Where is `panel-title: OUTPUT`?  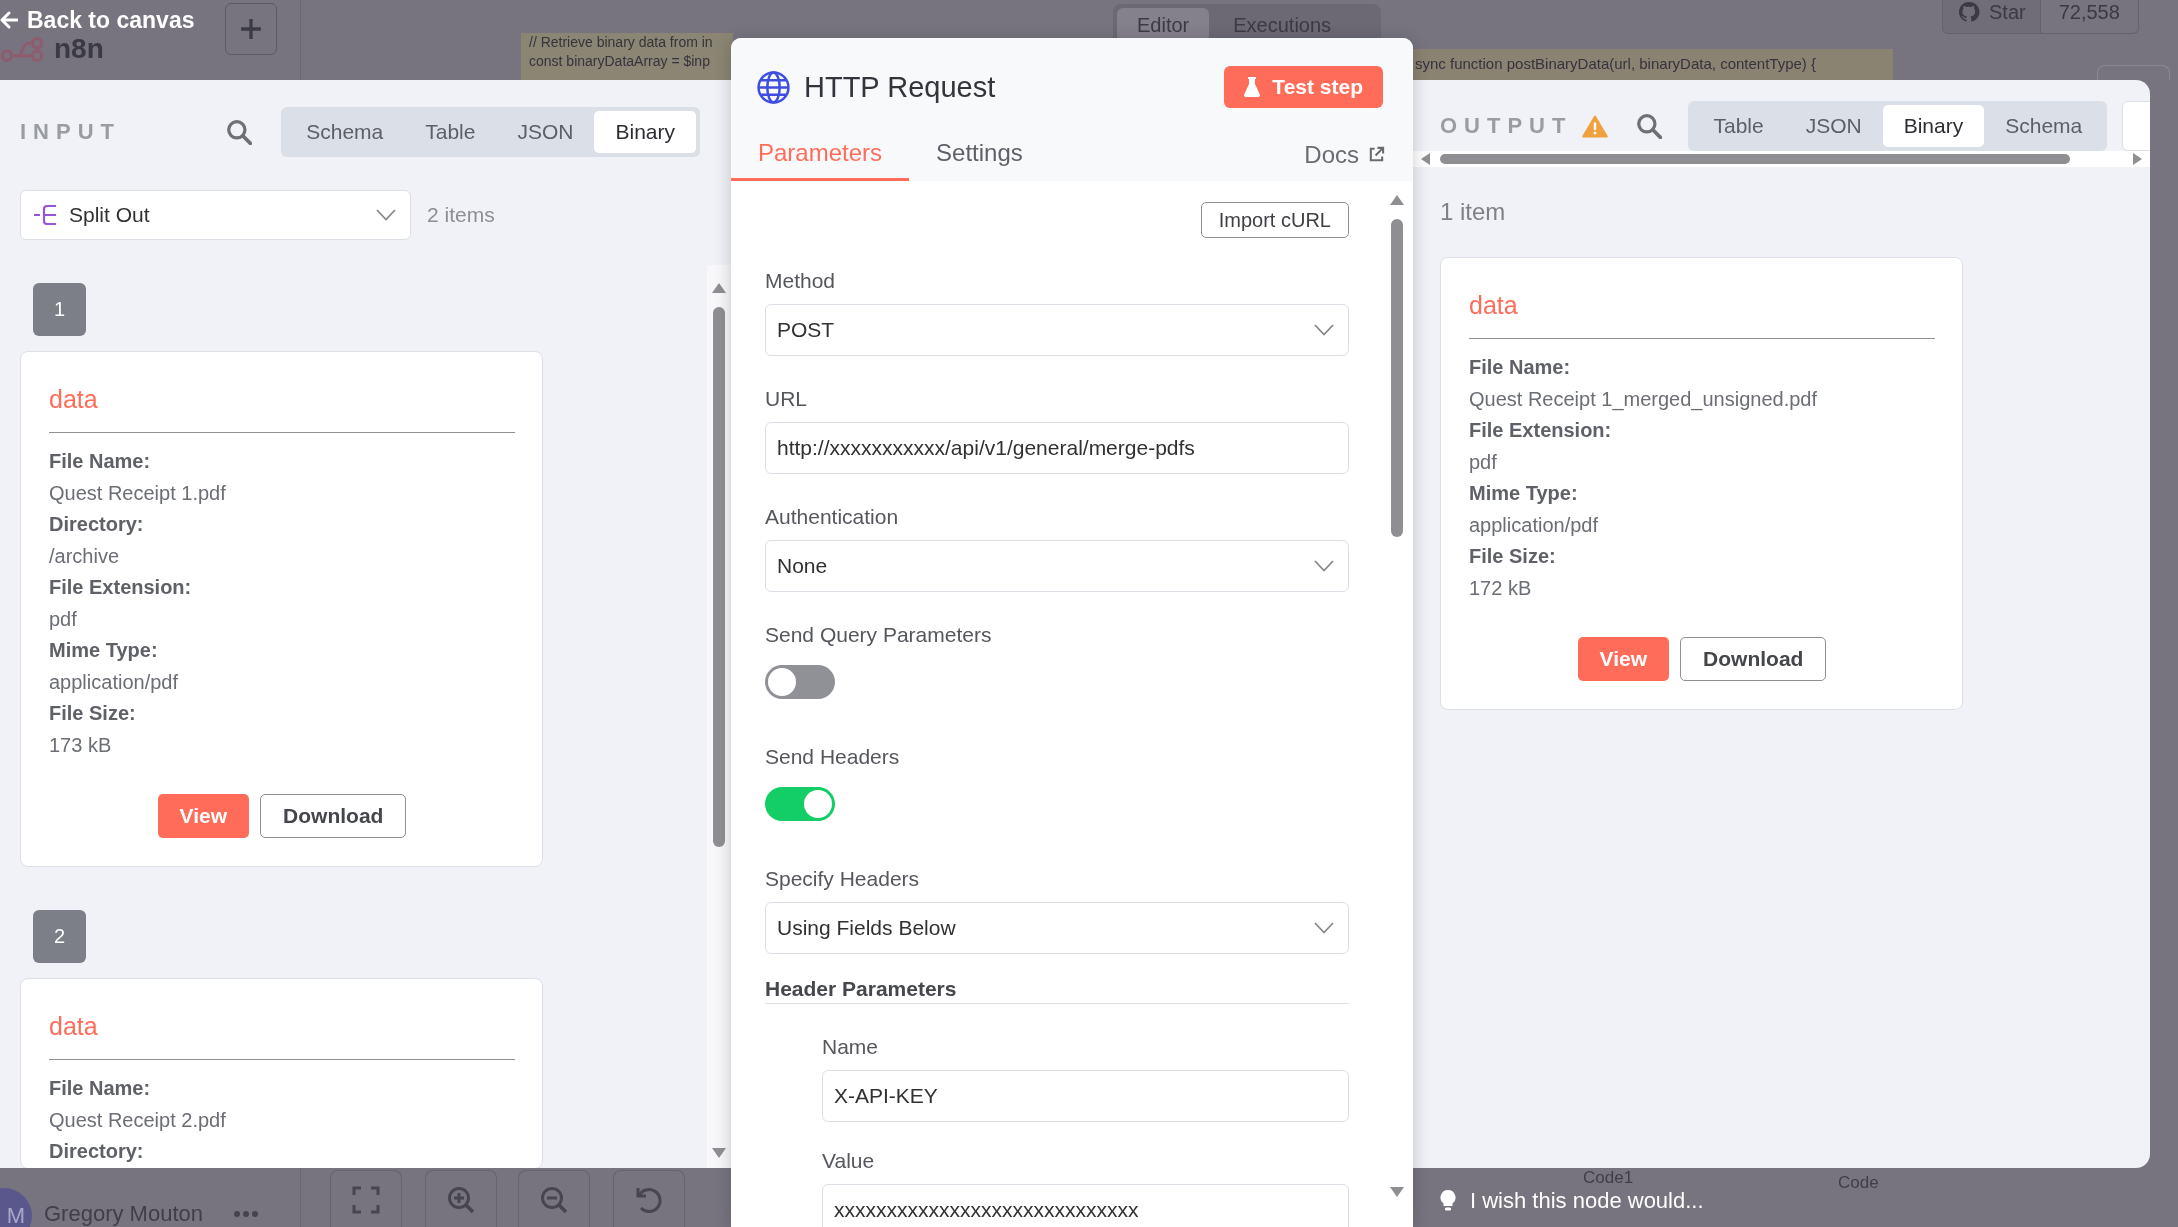 panel-title: OUTPUT is located at coordinates (1506, 126).